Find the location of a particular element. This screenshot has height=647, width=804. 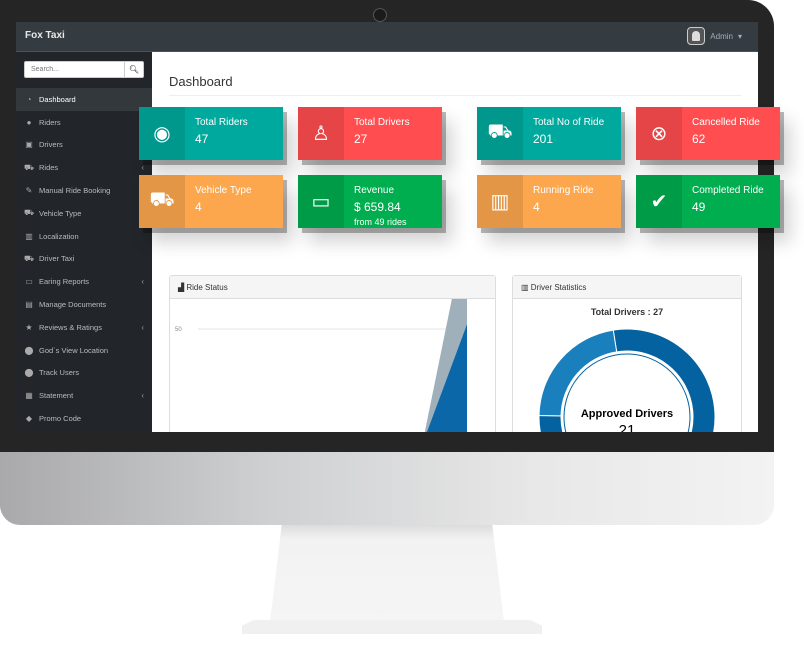

panel-title: Driver Statistics is located at coordinates (558, 287).